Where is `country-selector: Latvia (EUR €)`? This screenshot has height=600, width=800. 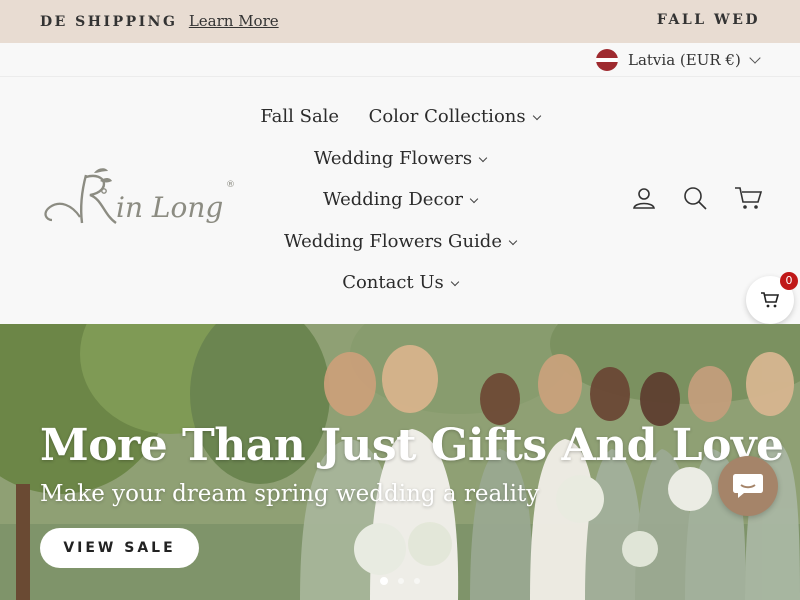 country-selector: Latvia (EUR €) is located at coordinates (678, 60).